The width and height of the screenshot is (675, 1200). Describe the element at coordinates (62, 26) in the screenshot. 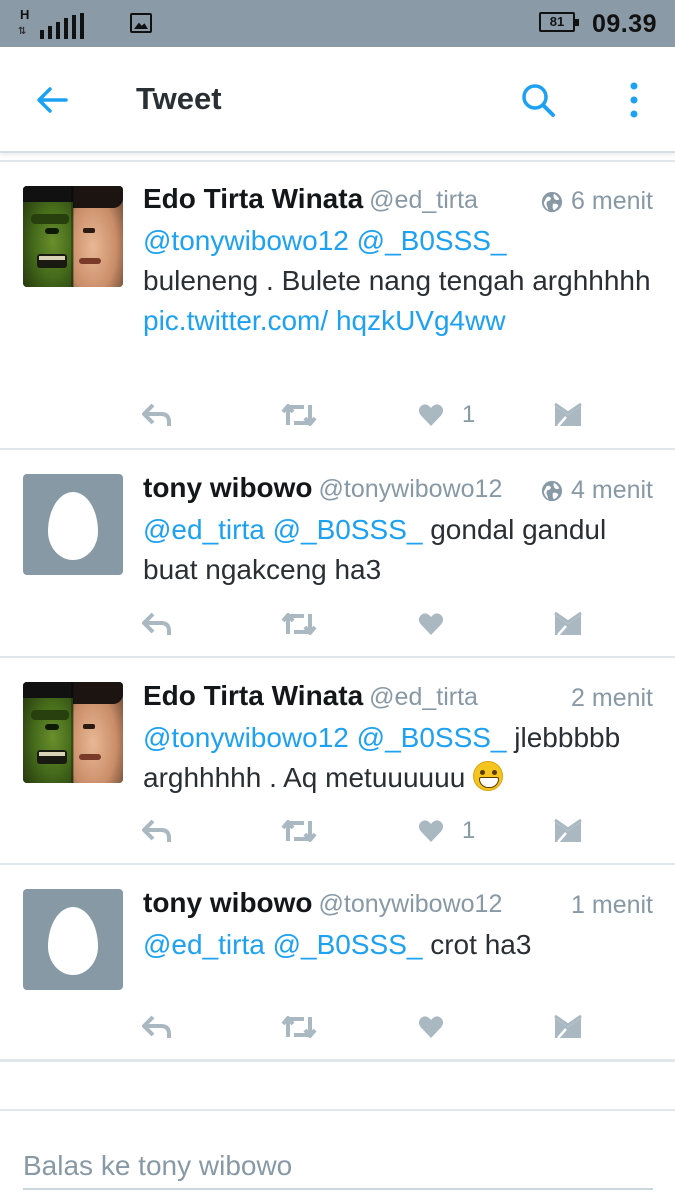

I see `signal-icon` at that location.